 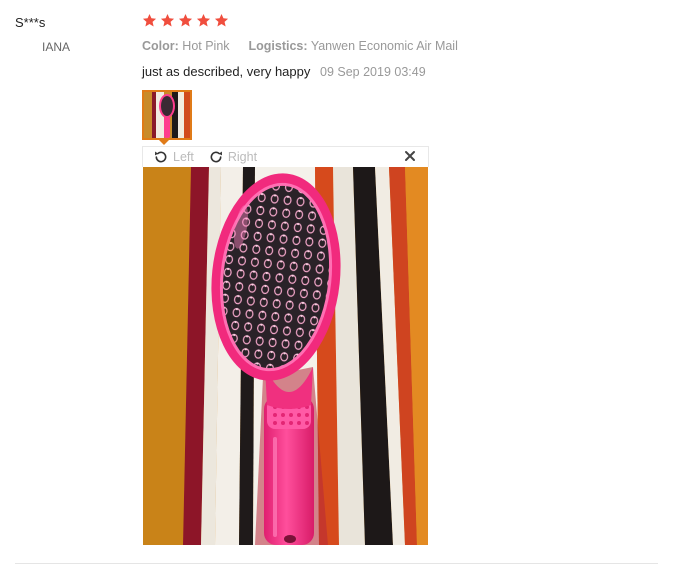 I want to click on rotate-left-button: Left, so click(x=173, y=157).